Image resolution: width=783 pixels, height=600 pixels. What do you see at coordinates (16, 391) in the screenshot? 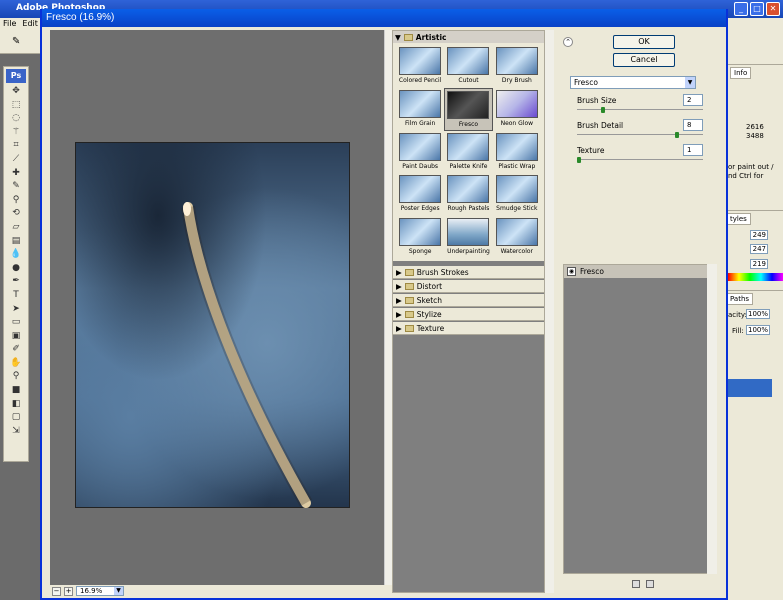
I see `color-swatches-icon: ■` at bounding box center [16, 391].